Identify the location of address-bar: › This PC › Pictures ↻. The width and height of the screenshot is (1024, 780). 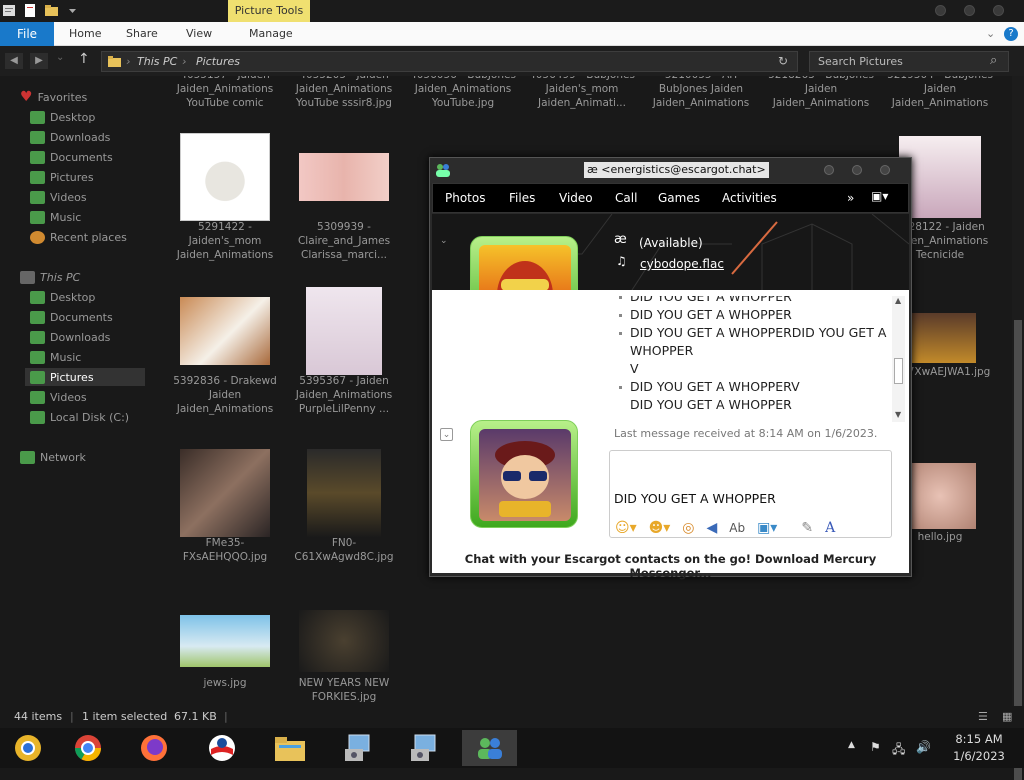
(449, 61).